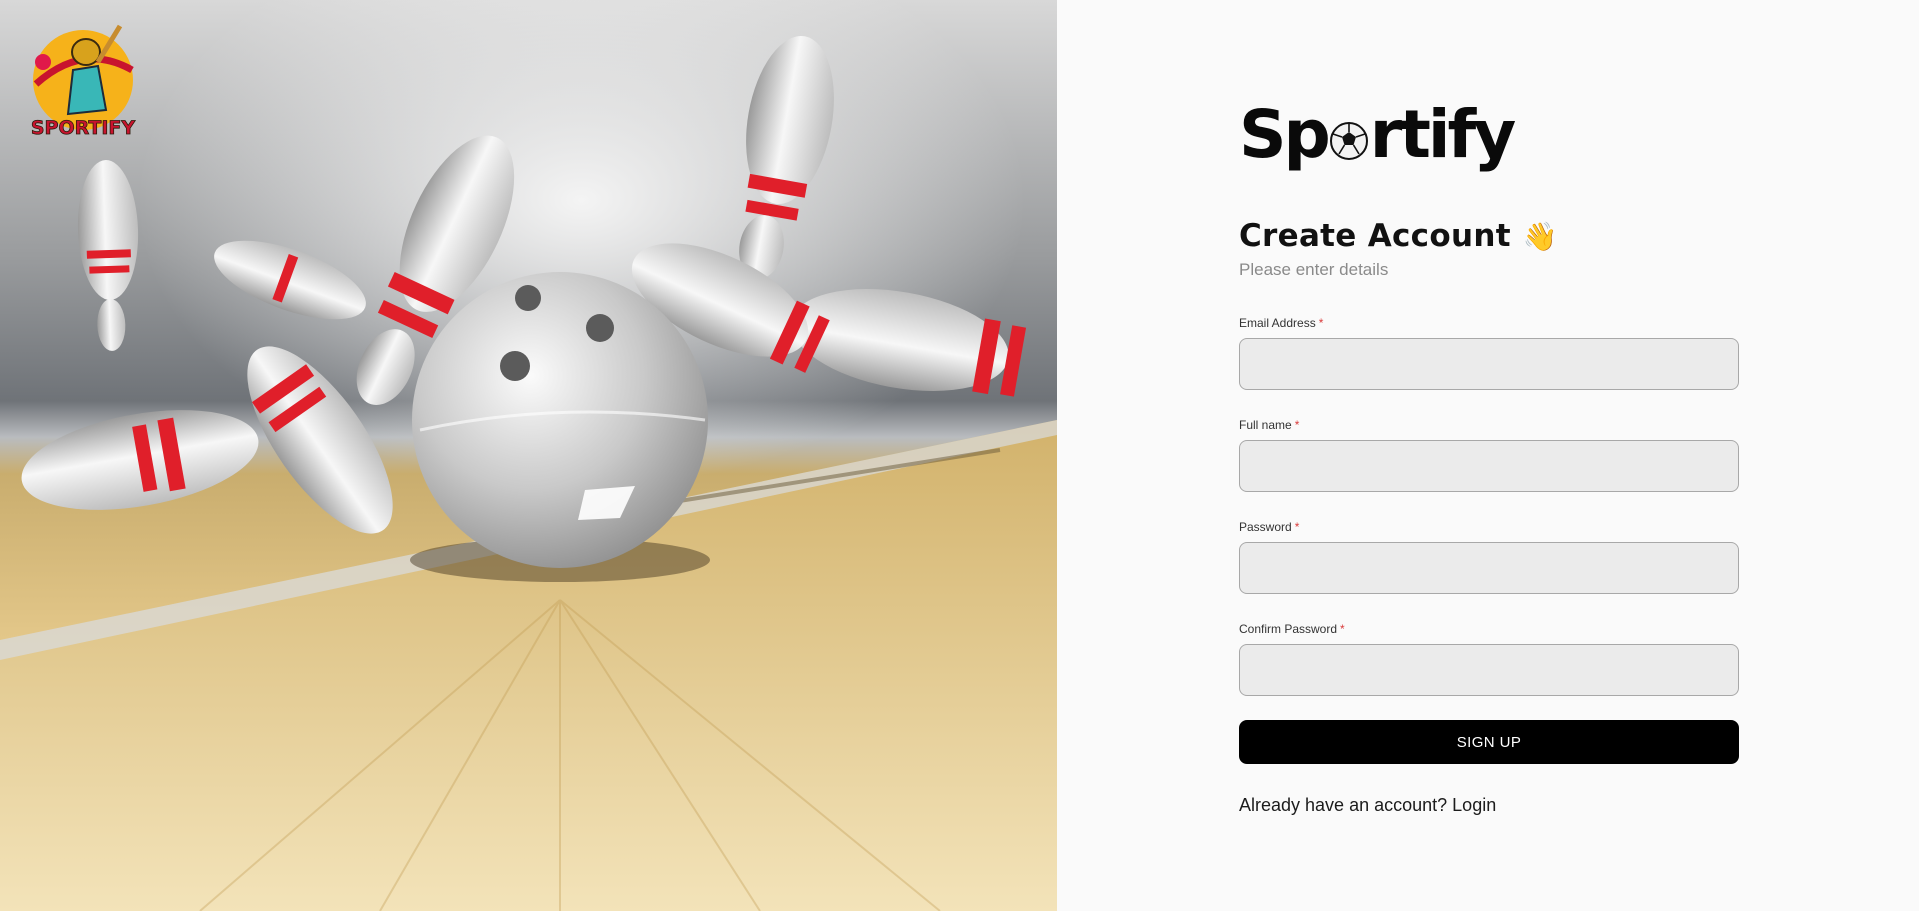 Image resolution: width=1919 pixels, height=911 pixels. Describe the element at coordinates (1474, 805) in the screenshot. I see `login-link: Login` at that location.